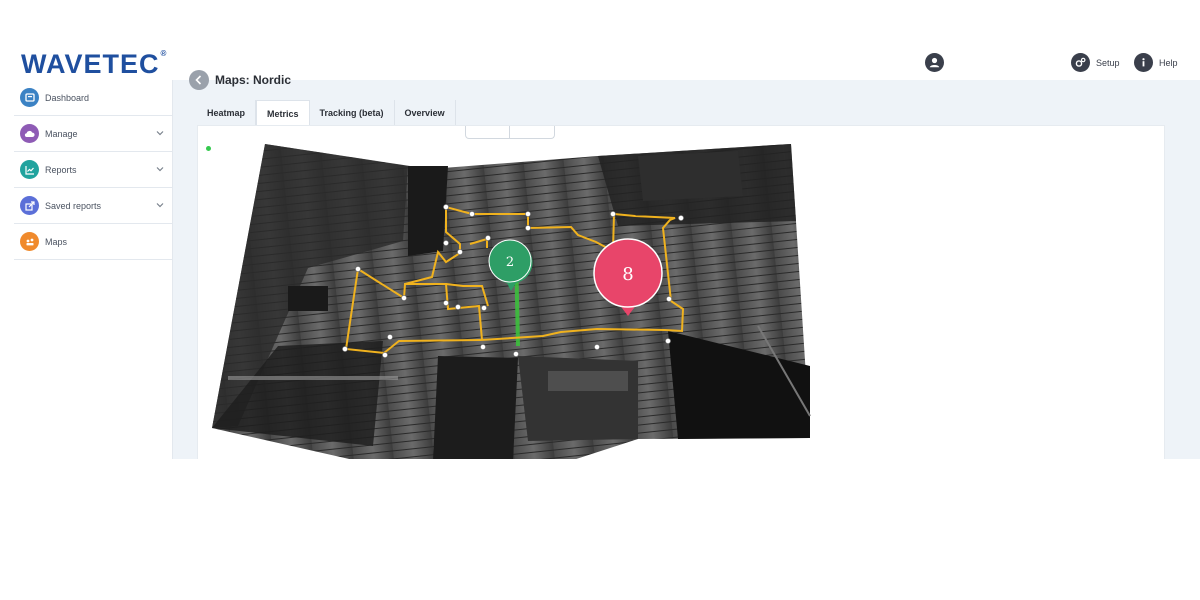 Image resolution: width=1200 pixels, height=600 pixels. What do you see at coordinates (627, 274) in the screenshot?
I see `pin-count-label: 8` at bounding box center [627, 274].